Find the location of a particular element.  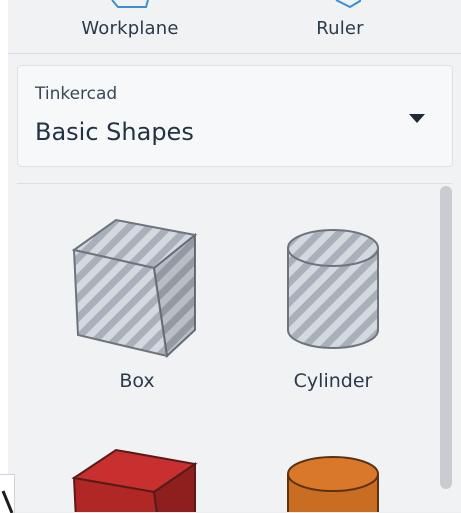

library-selected: Basic Shapes is located at coordinates (114, 132).